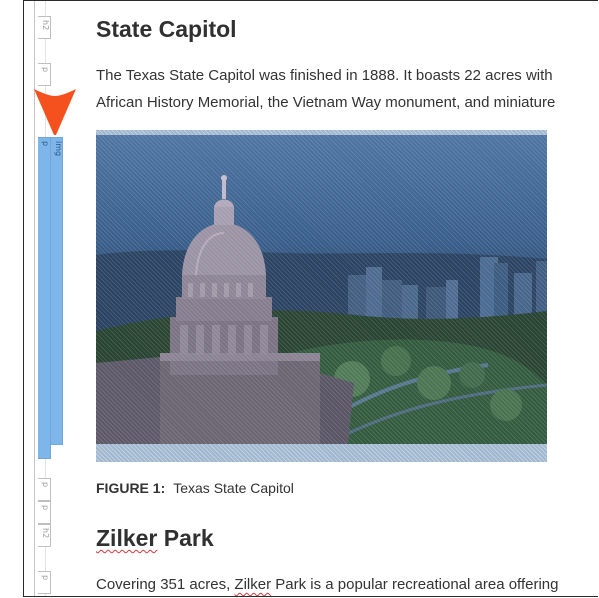  I want to click on figure-caption-label: FIGURE 1:, so click(131, 488).